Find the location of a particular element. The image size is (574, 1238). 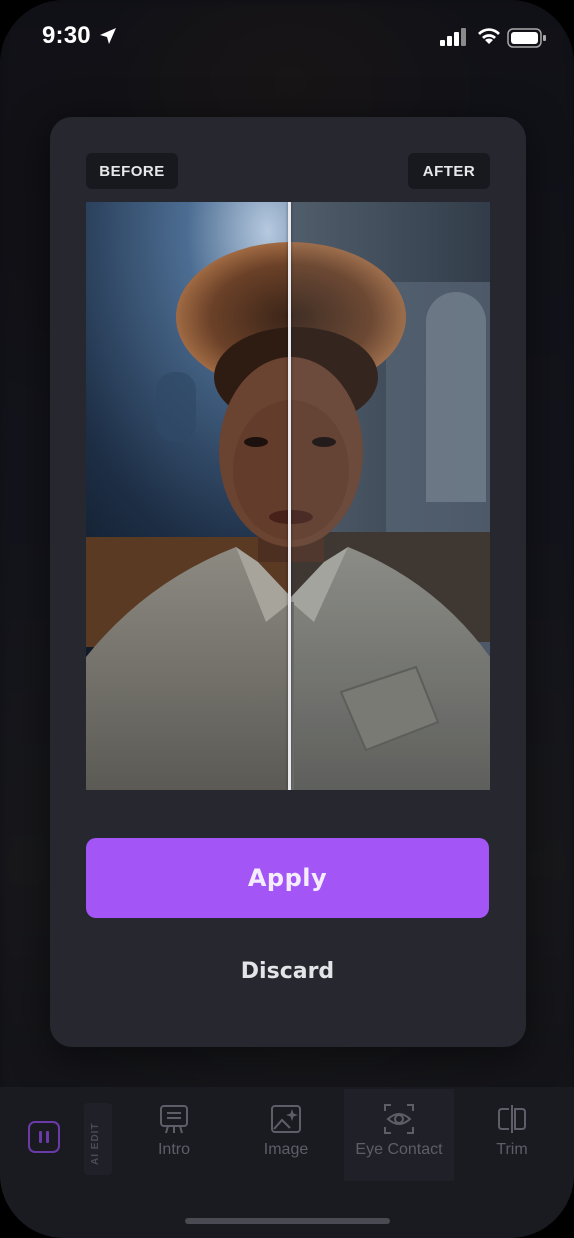

signal-icon is located at coordinates (453, 37).